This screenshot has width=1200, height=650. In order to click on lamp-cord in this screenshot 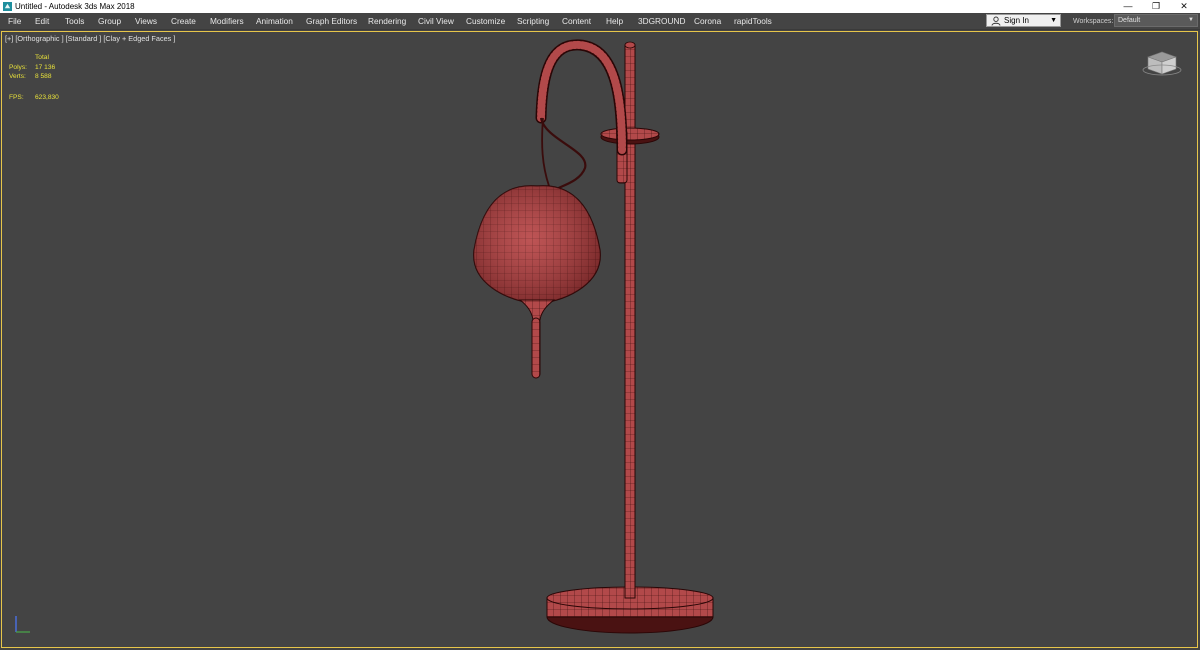, I will do `click(563, 154)`.